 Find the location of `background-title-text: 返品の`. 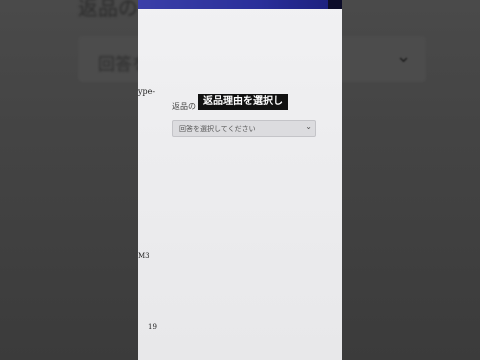

background-title-text: 返品の is located at coordinates (108, 10).